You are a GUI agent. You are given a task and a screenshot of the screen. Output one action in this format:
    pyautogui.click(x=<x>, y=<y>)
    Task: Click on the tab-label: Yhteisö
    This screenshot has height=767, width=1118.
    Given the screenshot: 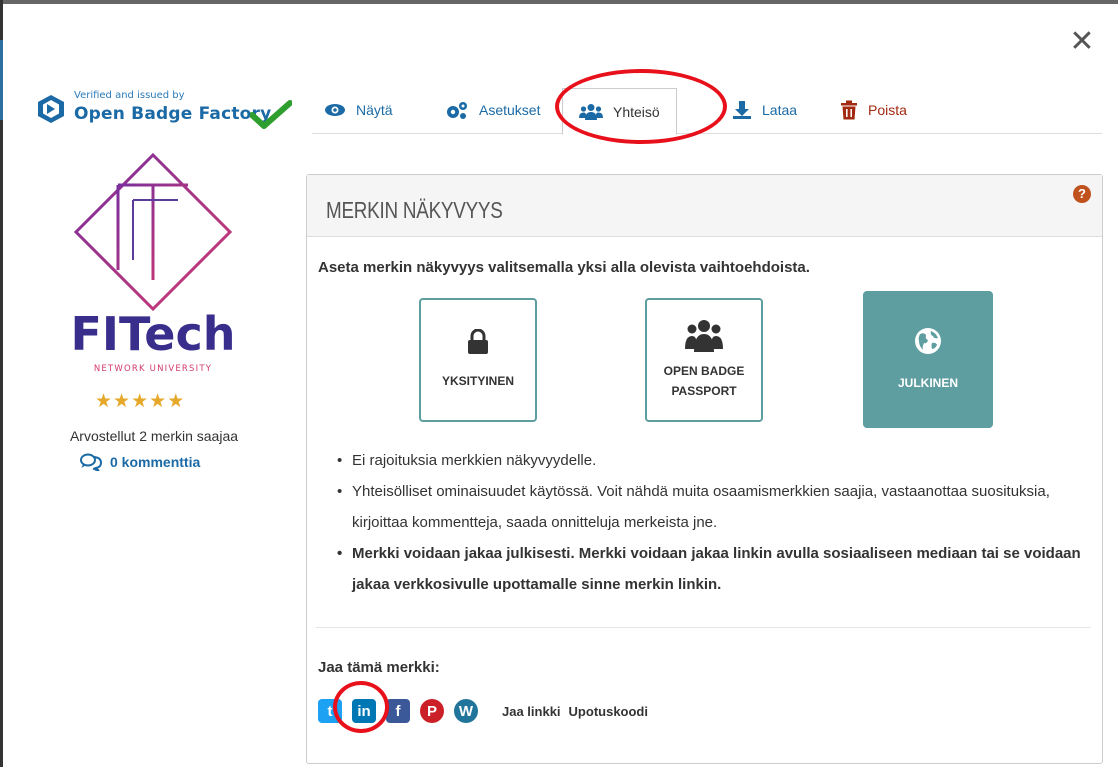 What is the action you would take?
    pyautogui.click(x=636, y=111)
    